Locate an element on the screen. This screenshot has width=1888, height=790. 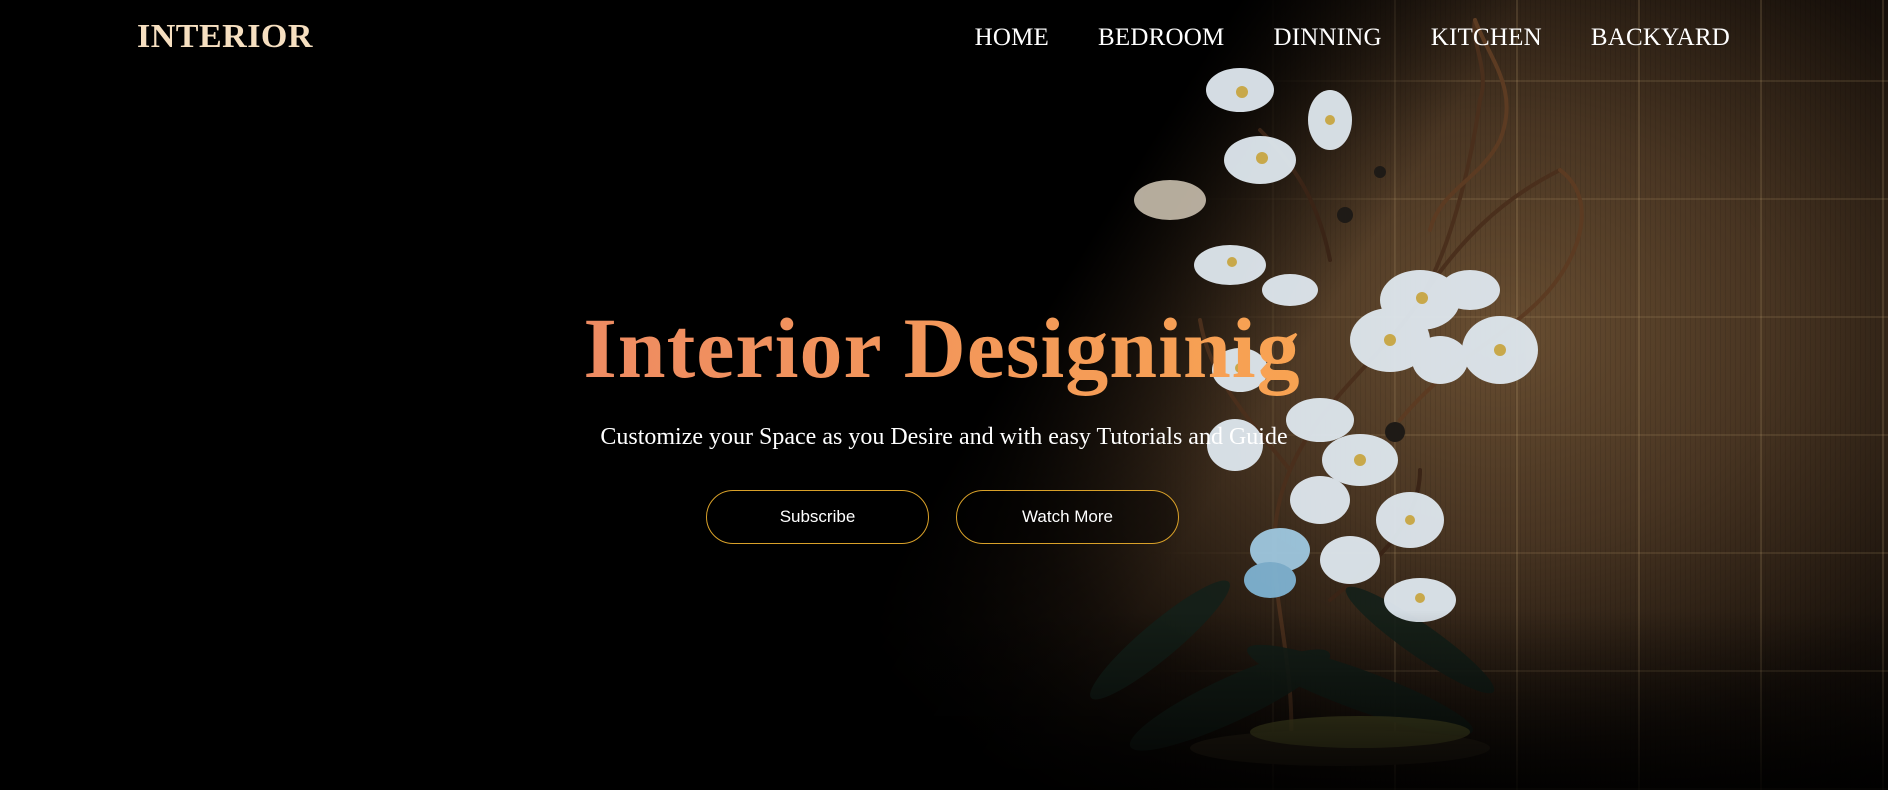
nav-link-home: HOME is located at coordinates (1012, 38).